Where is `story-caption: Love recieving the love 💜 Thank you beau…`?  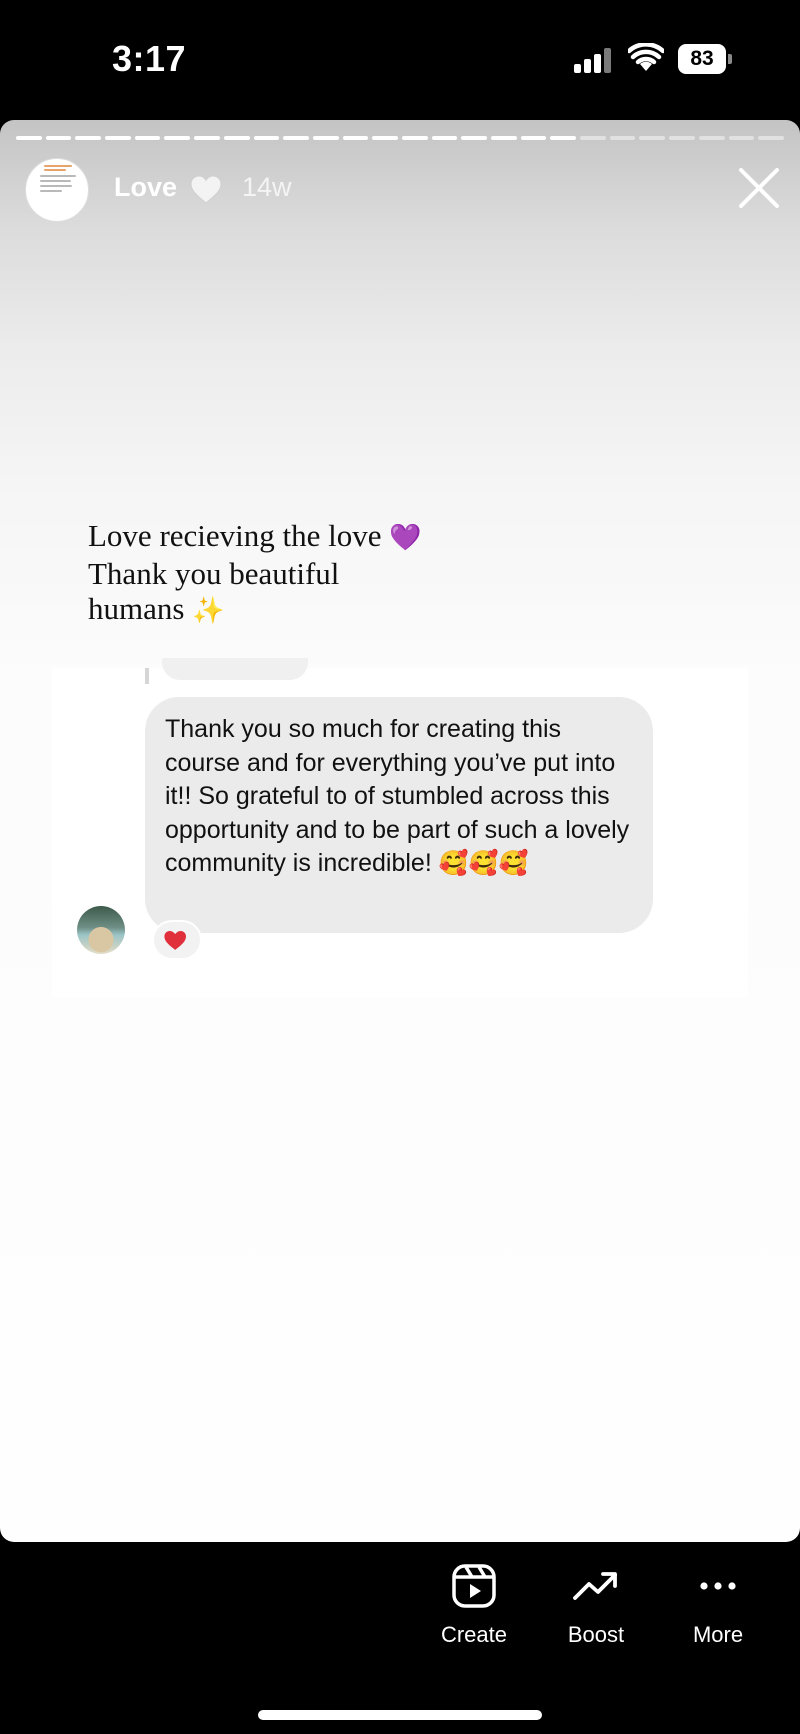
story-caption: Love recieving the love 💜 Thank you beau… is located at coordinates (288, 573).